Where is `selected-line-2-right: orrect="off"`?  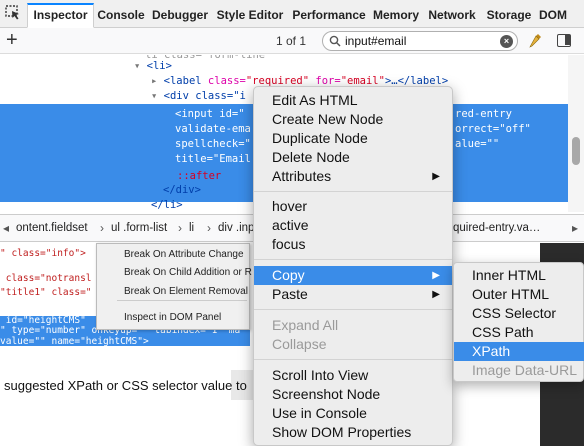
selected-line-2-right: orrect="off" is located at coordinates (493, 129).